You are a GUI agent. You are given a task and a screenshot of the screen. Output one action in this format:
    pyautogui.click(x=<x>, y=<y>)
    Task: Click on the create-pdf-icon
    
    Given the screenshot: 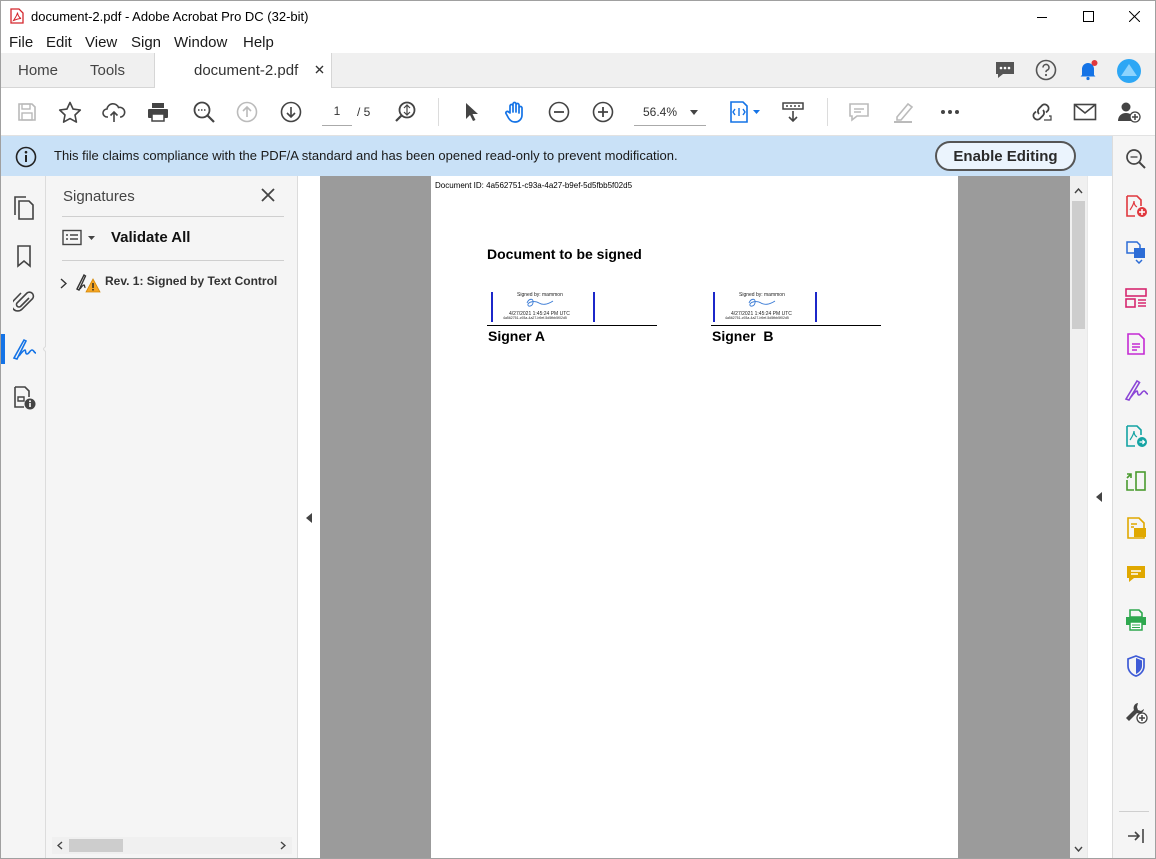 What is the action you would take?
    pyautogui.click(x=1136, y=206)
    